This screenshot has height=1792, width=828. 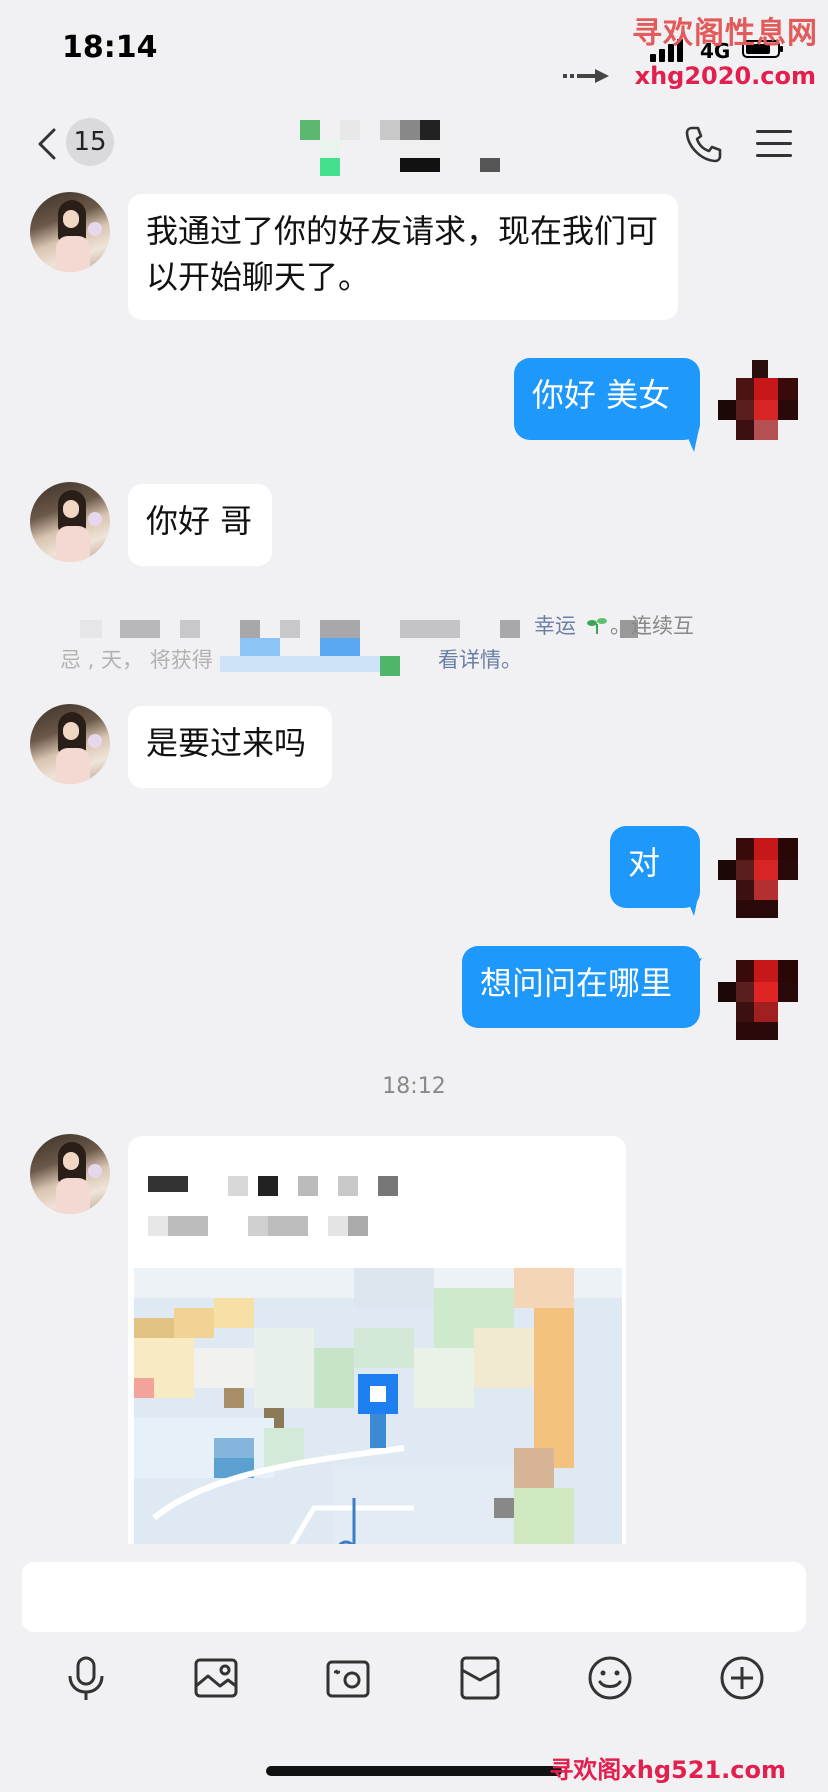 I want to click on message-bubble-in: 你好 哥, so click(x=200, y=525).